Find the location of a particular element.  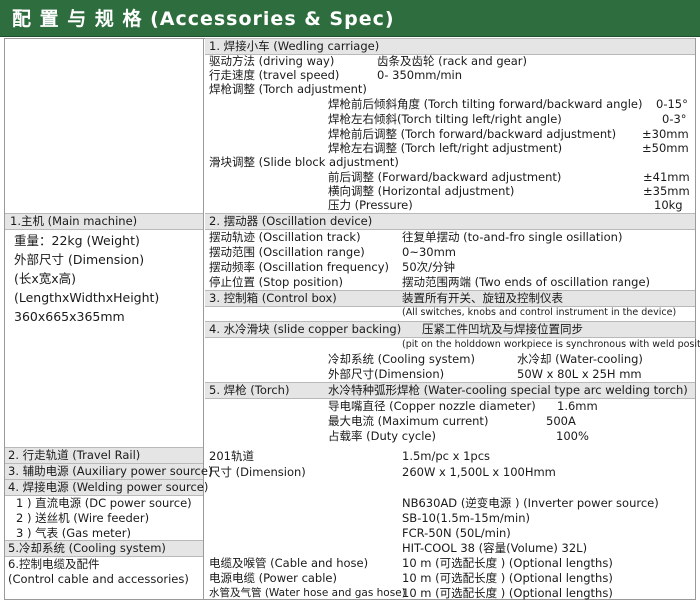

driving-way-value: 齿条及齿轮 (rack and gear) is located at coordinates (452, 61).